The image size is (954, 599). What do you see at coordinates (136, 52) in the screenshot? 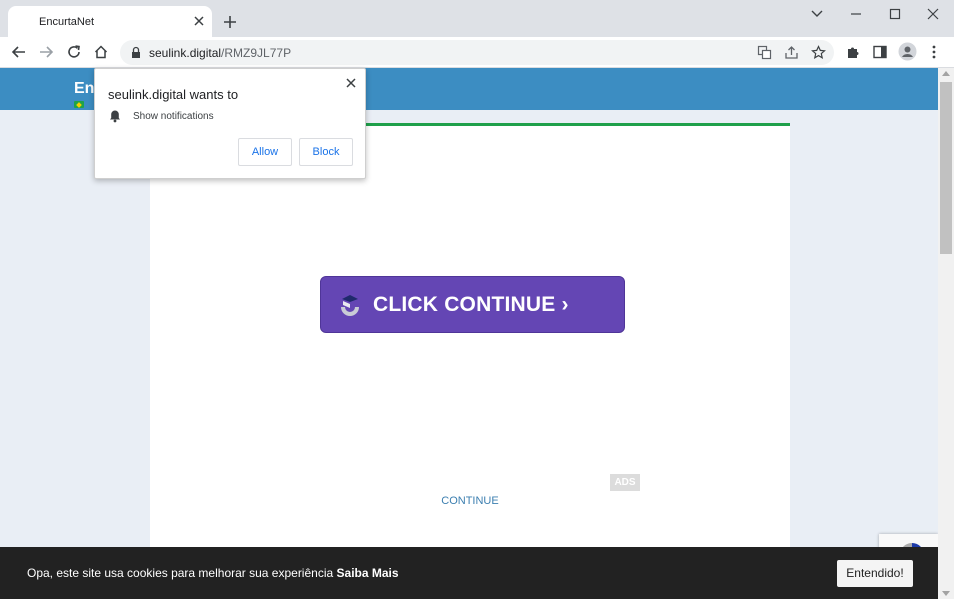
I see `lock-icon` at bounding box center [136, 52].